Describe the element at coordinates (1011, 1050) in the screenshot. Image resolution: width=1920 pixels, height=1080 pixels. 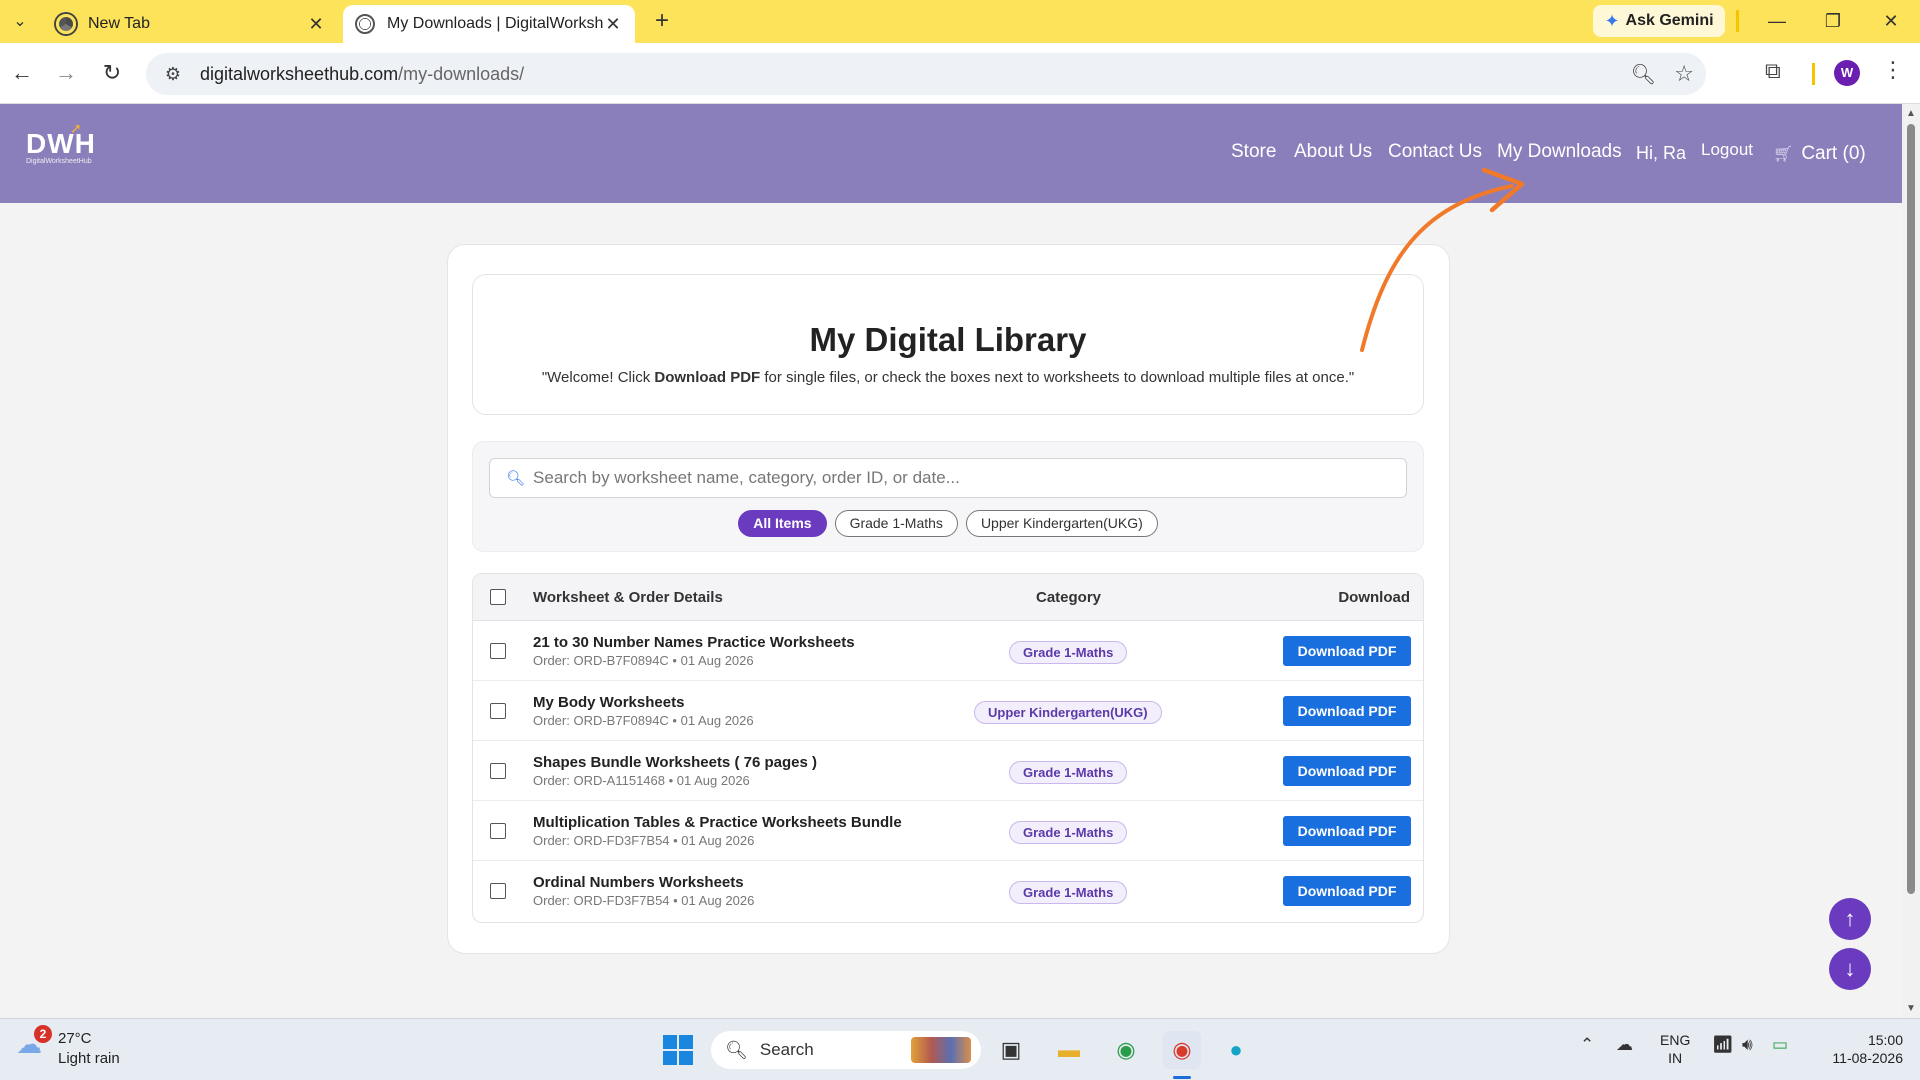
I see `task-view-icon: ▣` at that location.